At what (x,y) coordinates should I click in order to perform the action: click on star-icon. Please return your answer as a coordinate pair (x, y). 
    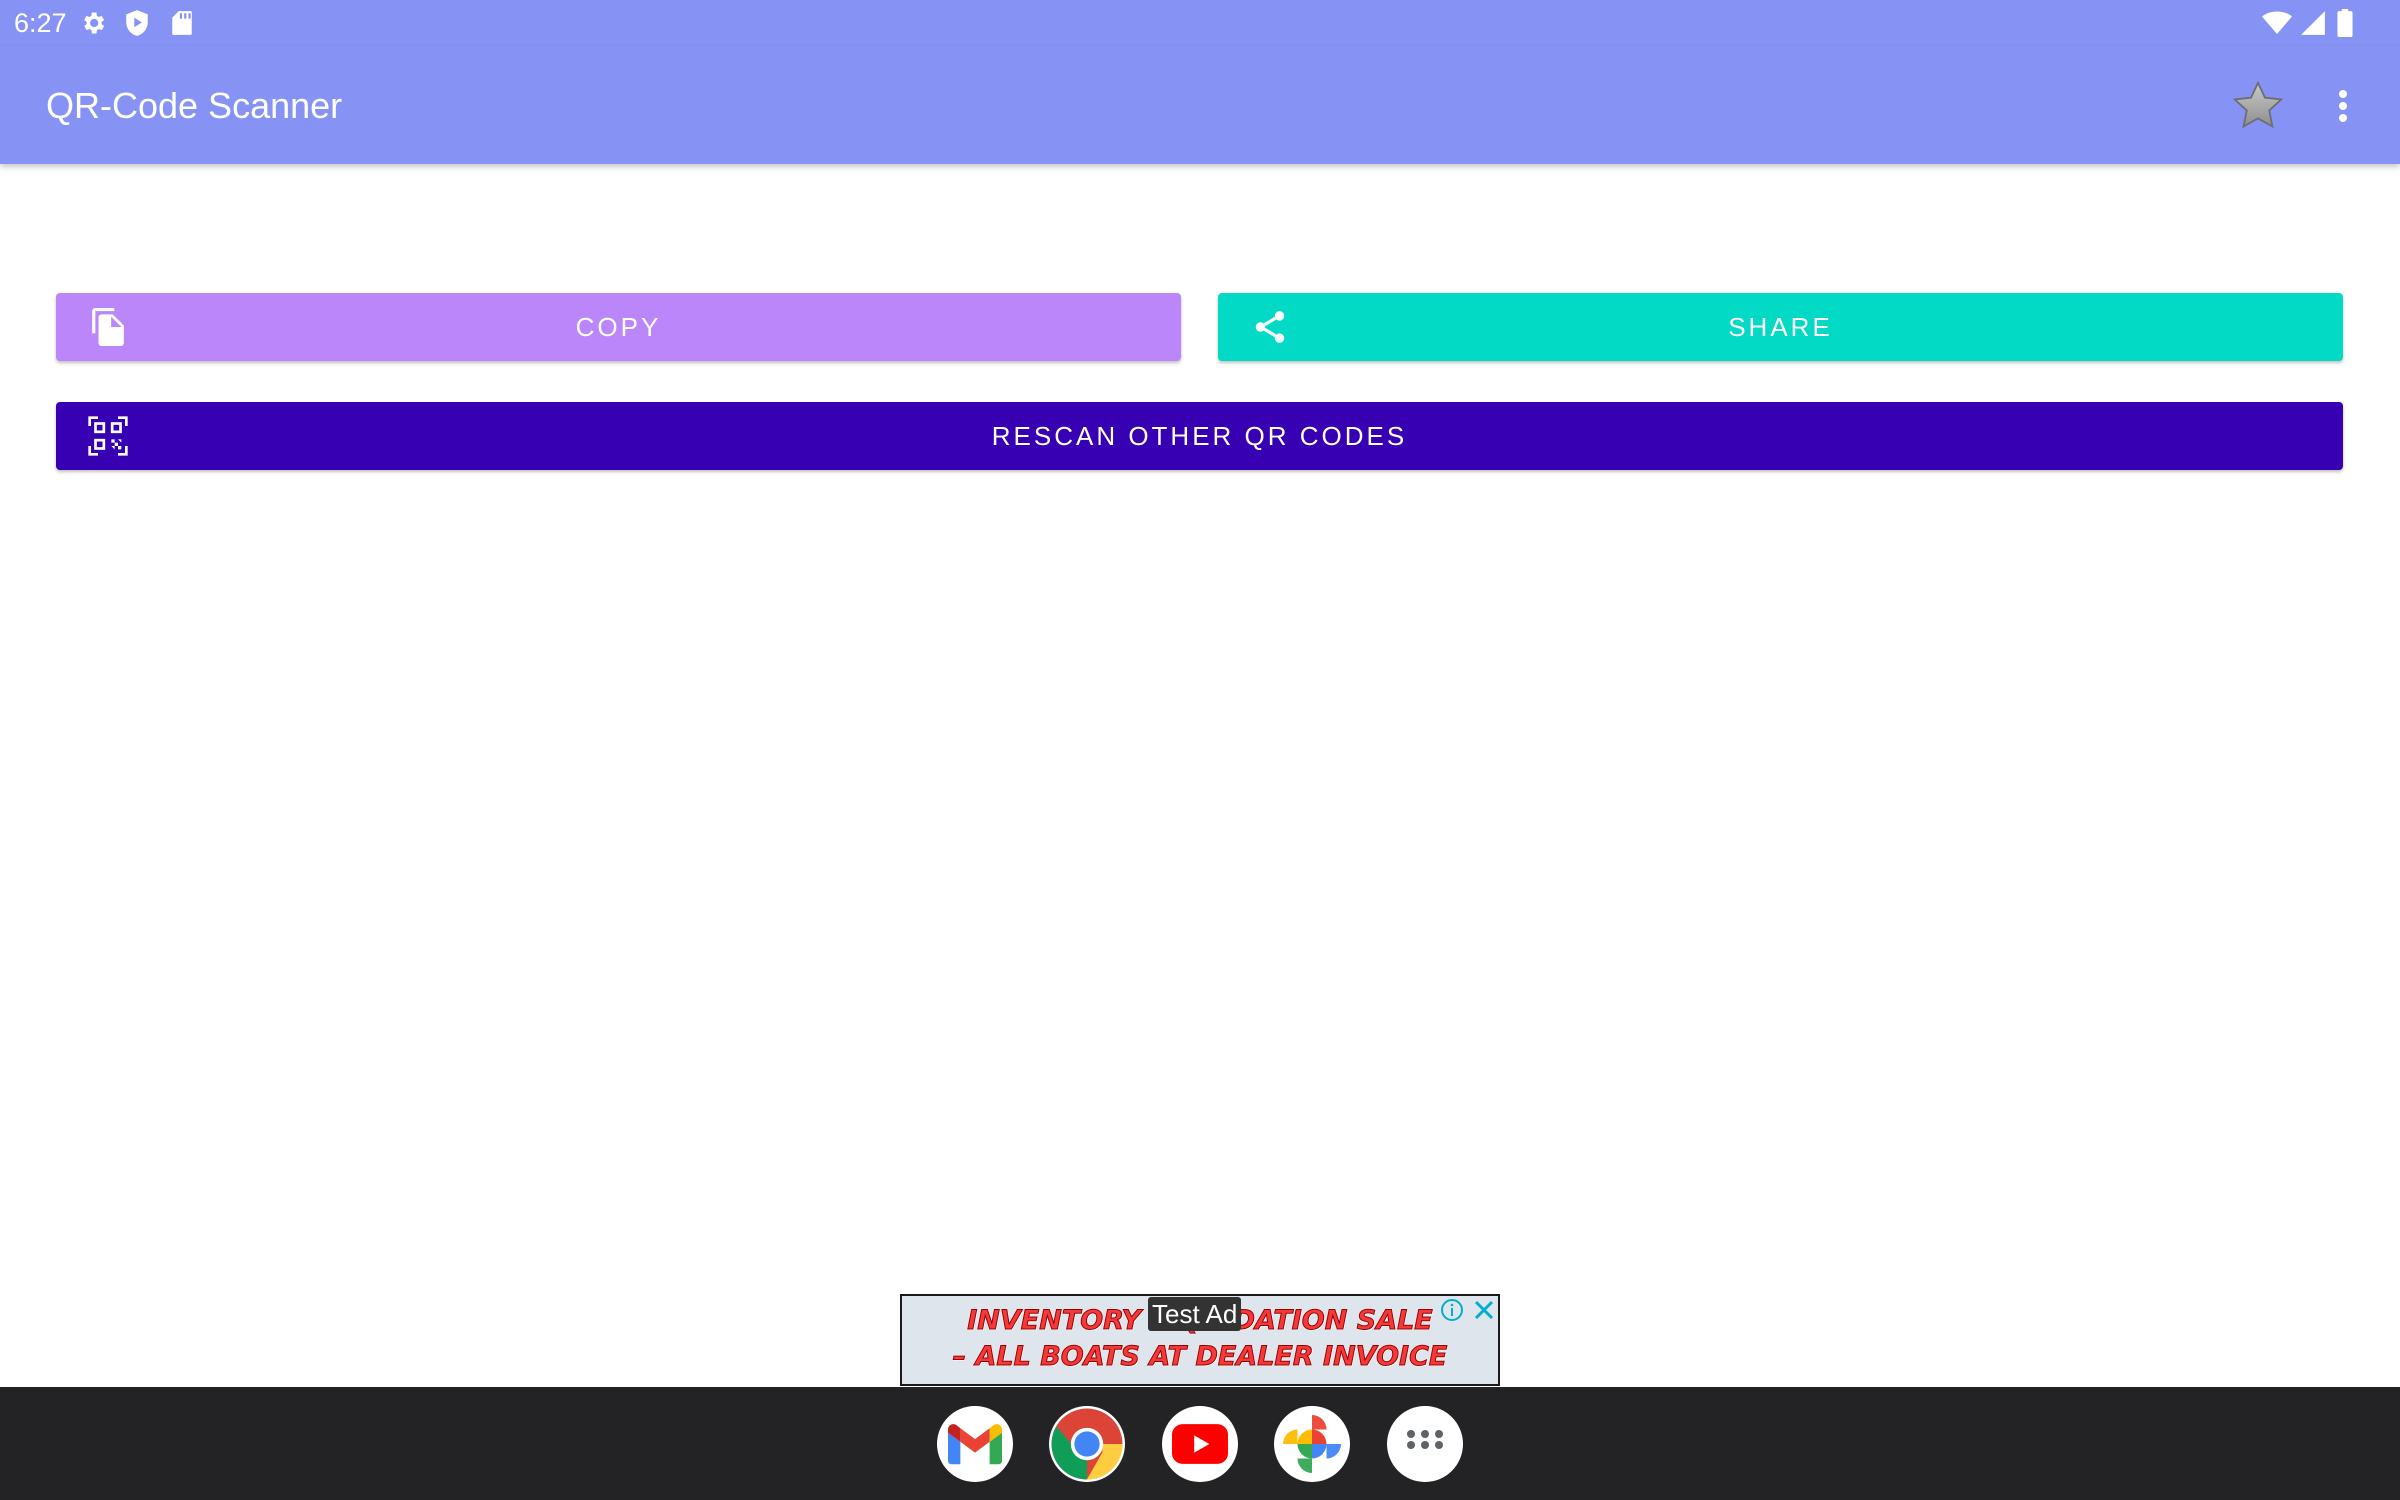
    Looking at the image, I should click on (2258, 104).